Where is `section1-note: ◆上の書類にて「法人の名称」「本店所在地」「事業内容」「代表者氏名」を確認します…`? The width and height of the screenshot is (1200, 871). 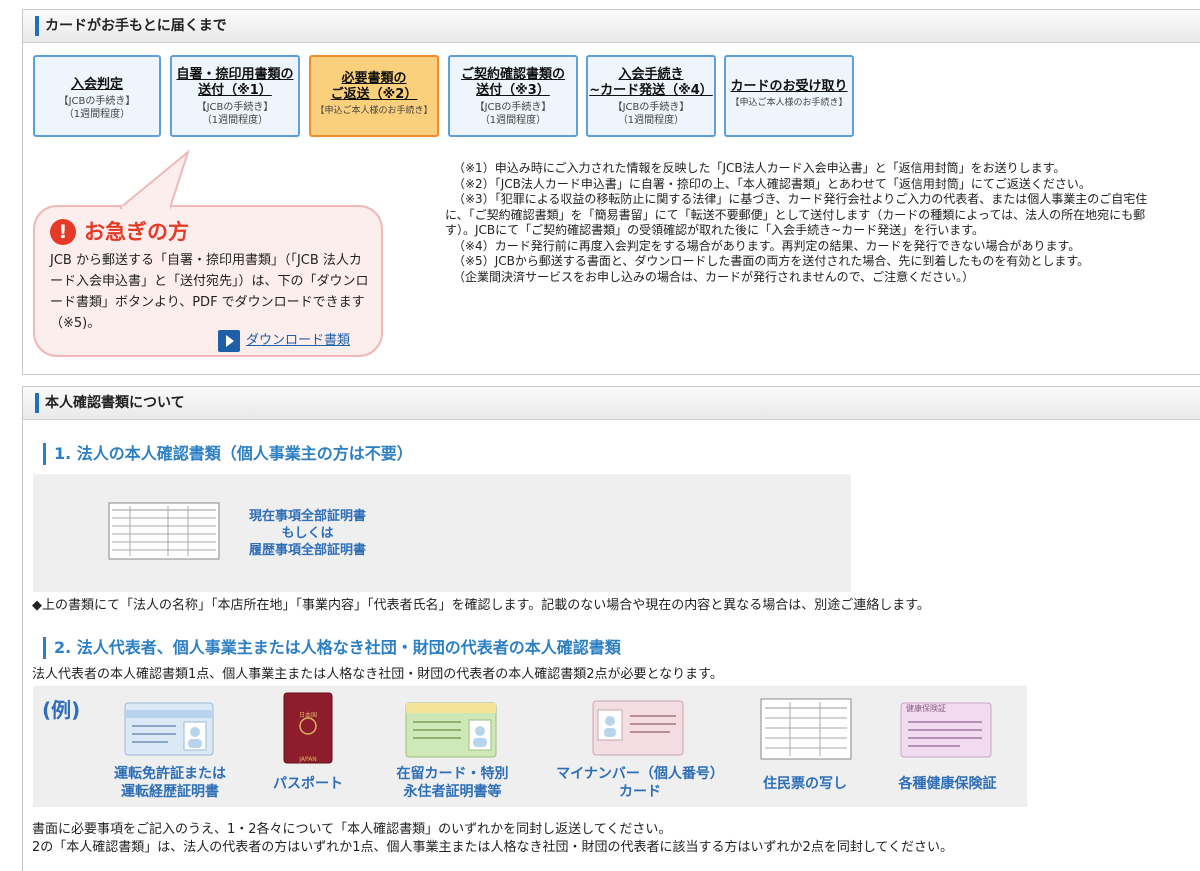
section1-note: ◆上の書類にて「法人の名称」「本店所在地」「事業内容」「代表者氏名」を確認します… is located at coordinates (481, 605).